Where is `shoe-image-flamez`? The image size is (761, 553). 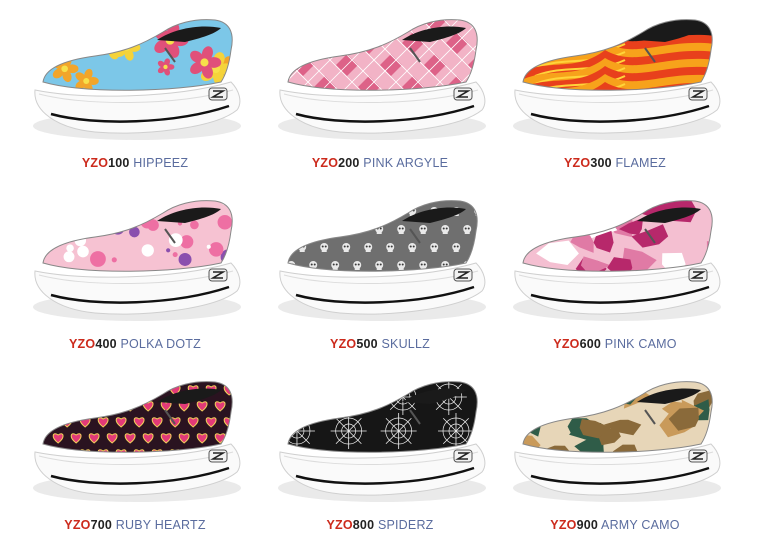 shoe-image-flamez is located at coordinates (615, 77).